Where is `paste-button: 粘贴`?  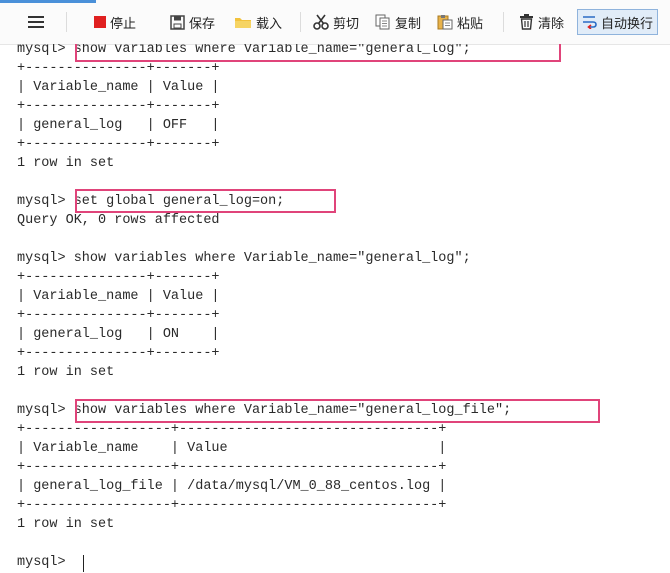
paste-button: 粘贴 is located at coordinates (460, 22).